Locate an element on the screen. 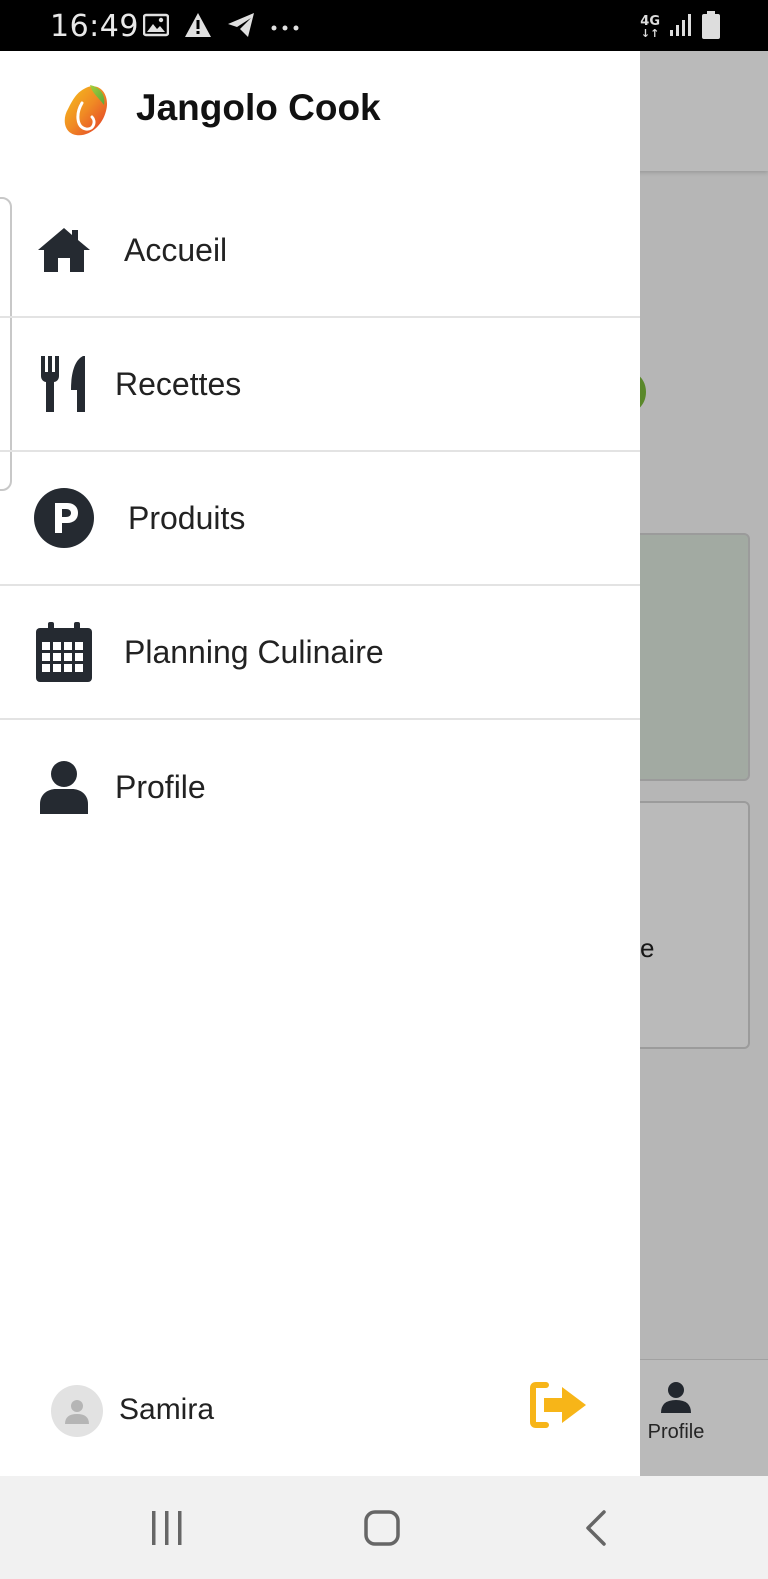 This screenshot has width=768, height=1579. product-p-icon is located at coordinates (64, 518).